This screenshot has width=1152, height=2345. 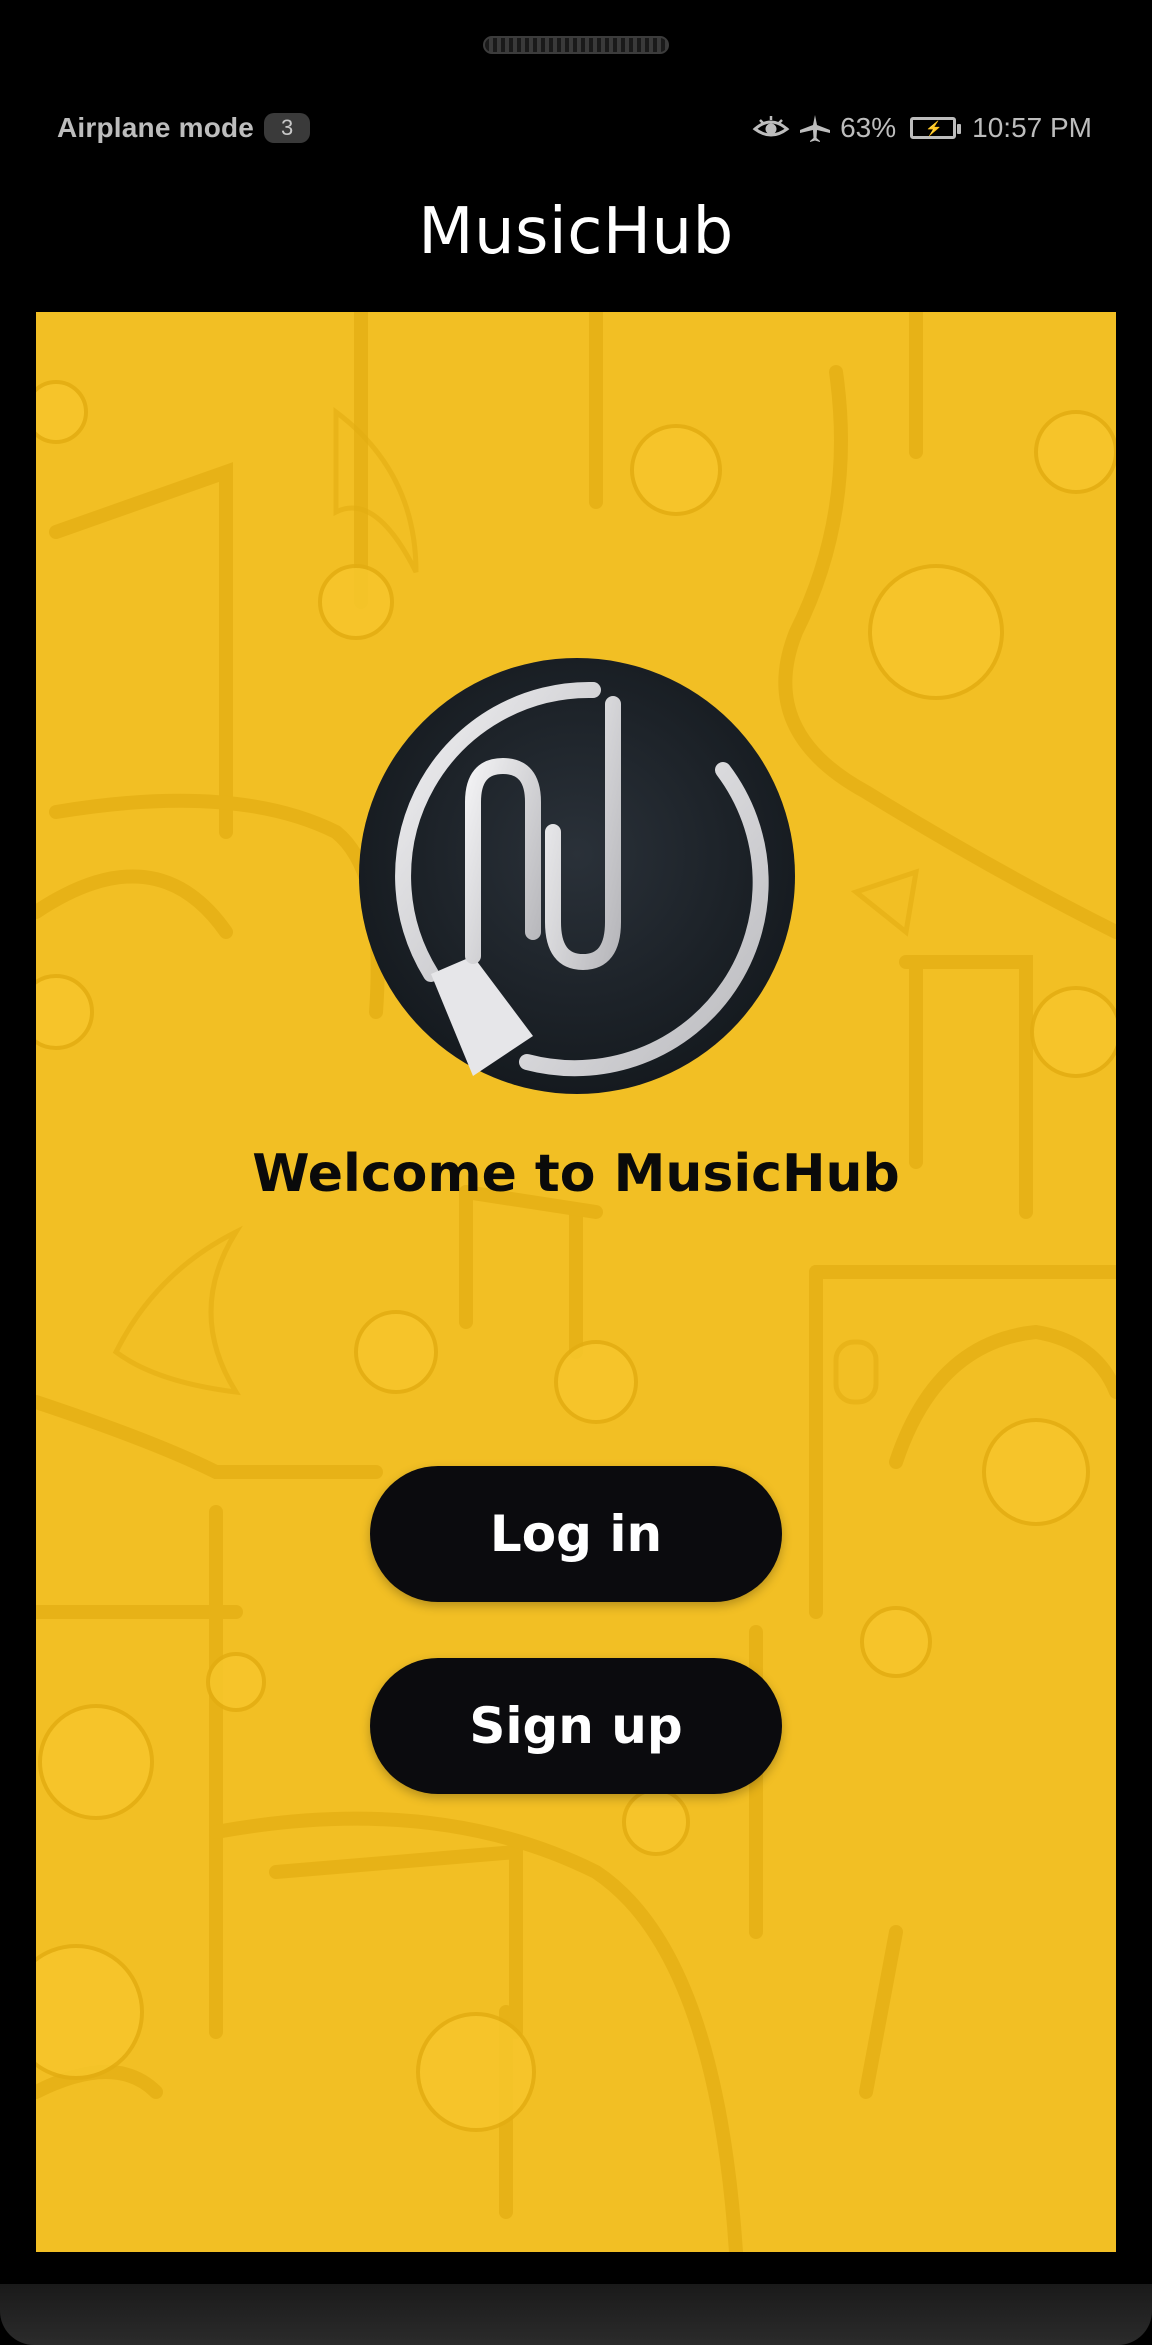 I want to click on status-right: 63% ⚡ 10:57 PM, so click(x=922, y=128).